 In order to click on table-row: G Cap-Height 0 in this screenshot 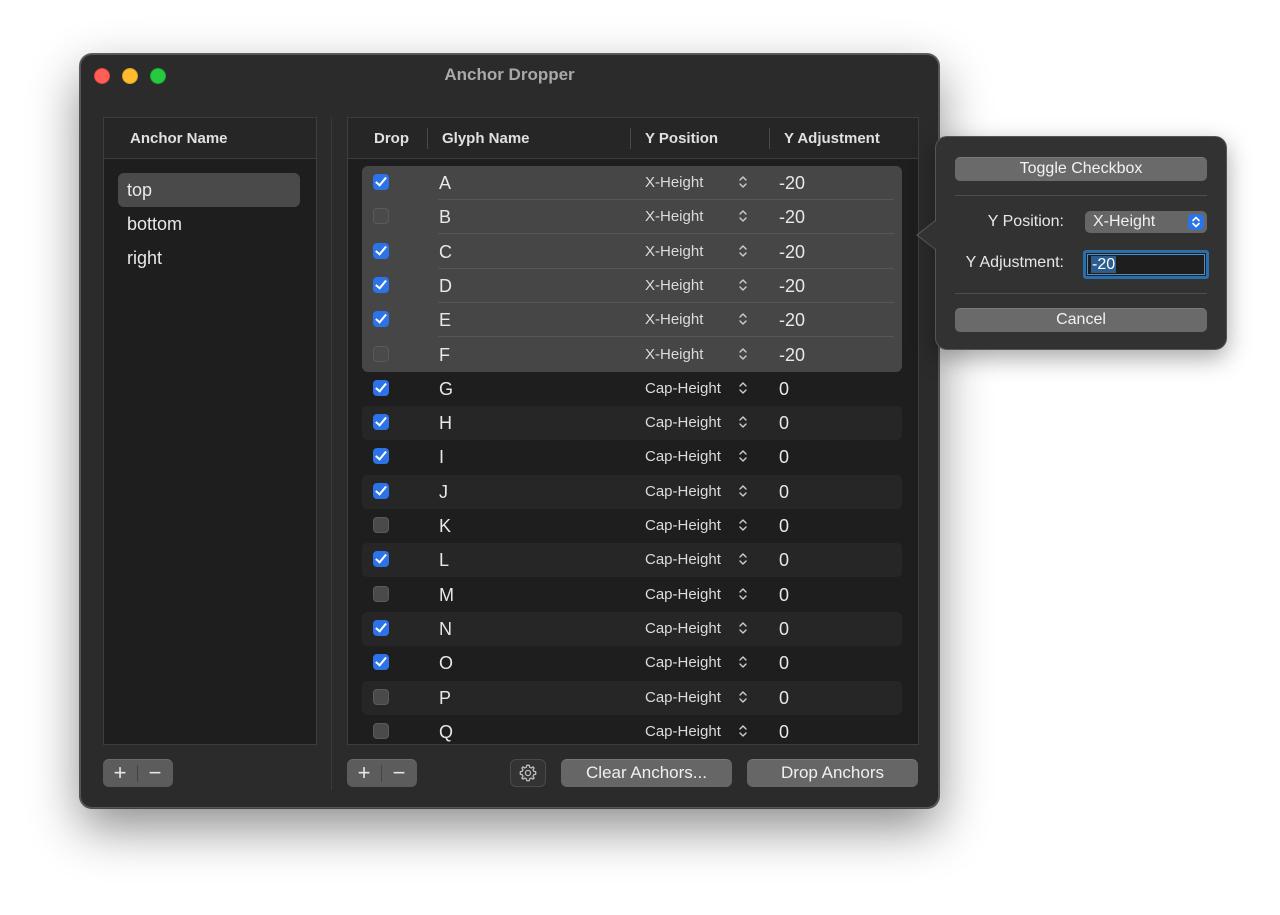, I will do `click(632, 389)`.